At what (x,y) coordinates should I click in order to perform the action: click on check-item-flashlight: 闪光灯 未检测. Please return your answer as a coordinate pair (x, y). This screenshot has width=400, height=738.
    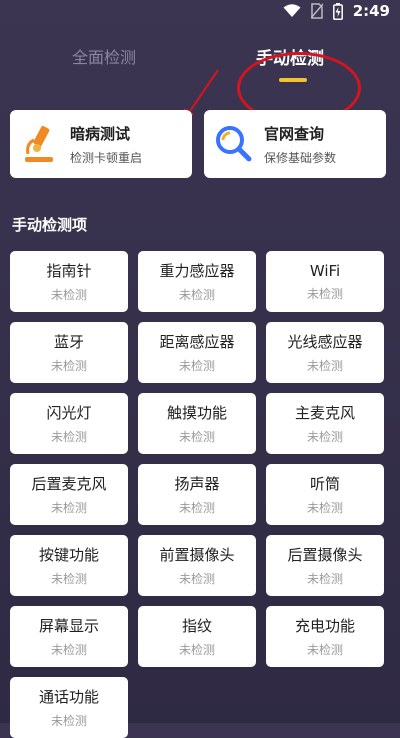
    Looking at the image, I should click on (69, 423).